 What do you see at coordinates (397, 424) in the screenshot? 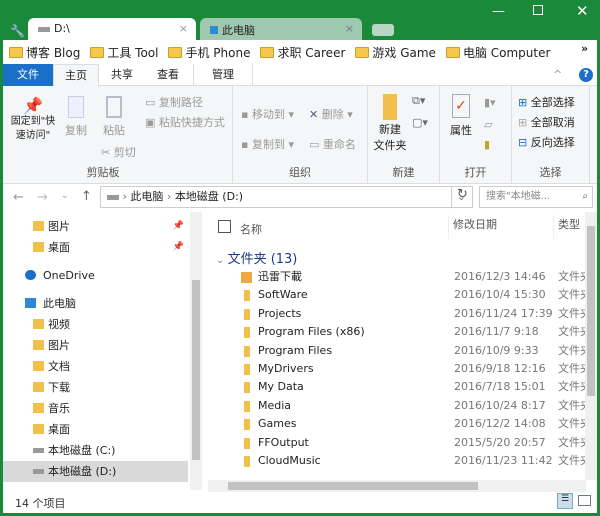
I see `file-row: Games 2016/12/2 14:08 文件夹` at bounding box center [397, 424].